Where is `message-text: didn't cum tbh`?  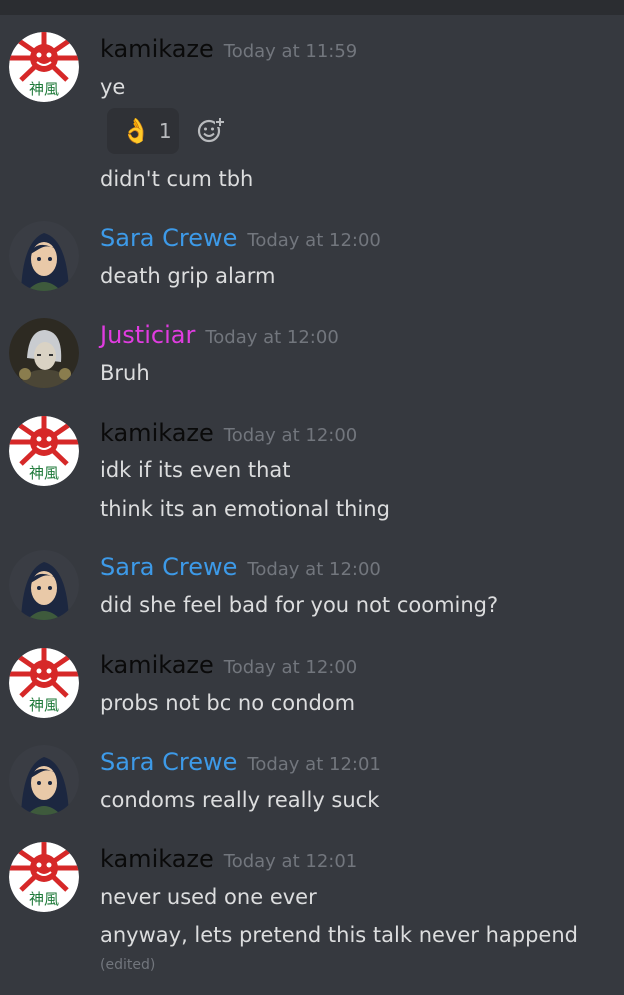
message-text: didn't cum tbh is located at coordinates (177, 179).